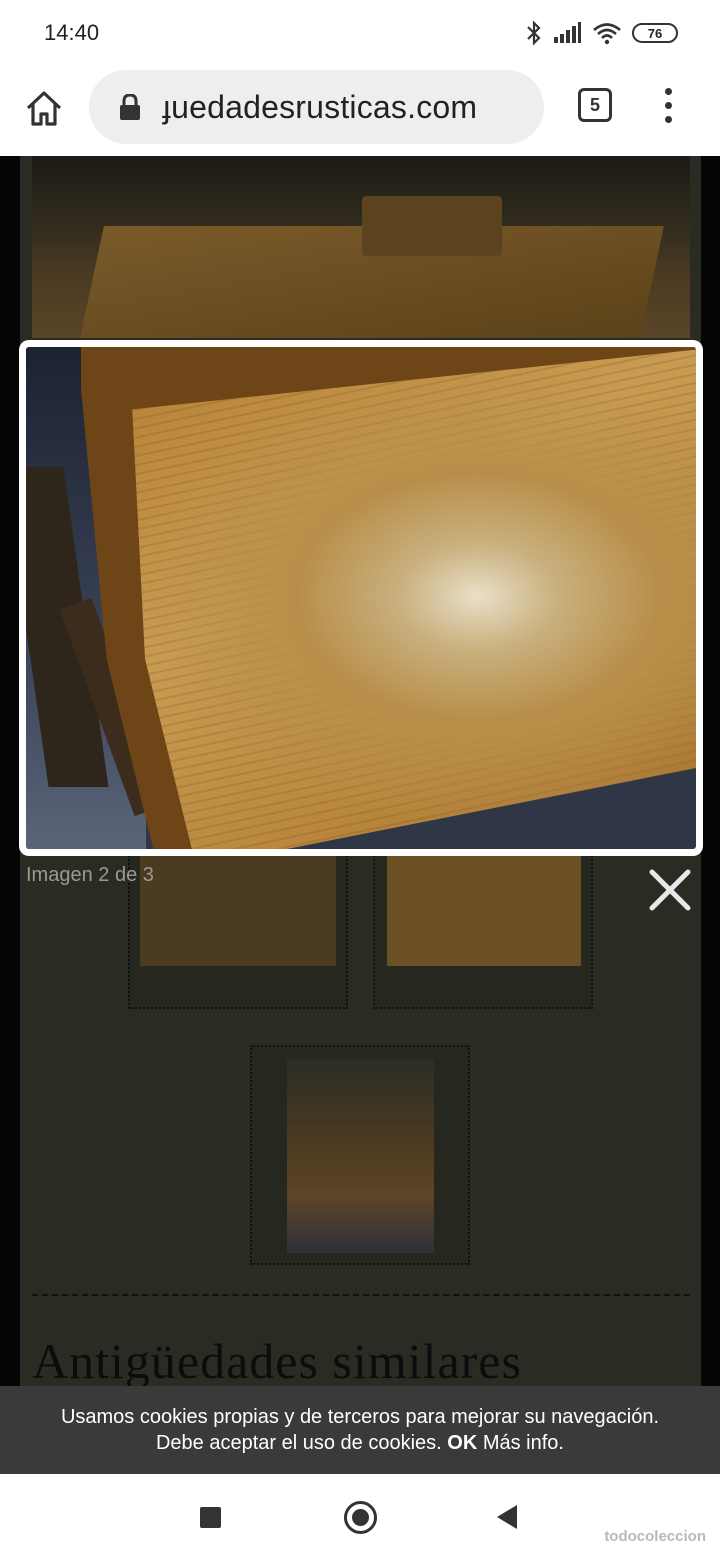 This screenshot has width=720, height=1560. What do you see at coordinates (507, 1517) in the screenshot?
I see `back-icon` at bounding box center [507, 1517].